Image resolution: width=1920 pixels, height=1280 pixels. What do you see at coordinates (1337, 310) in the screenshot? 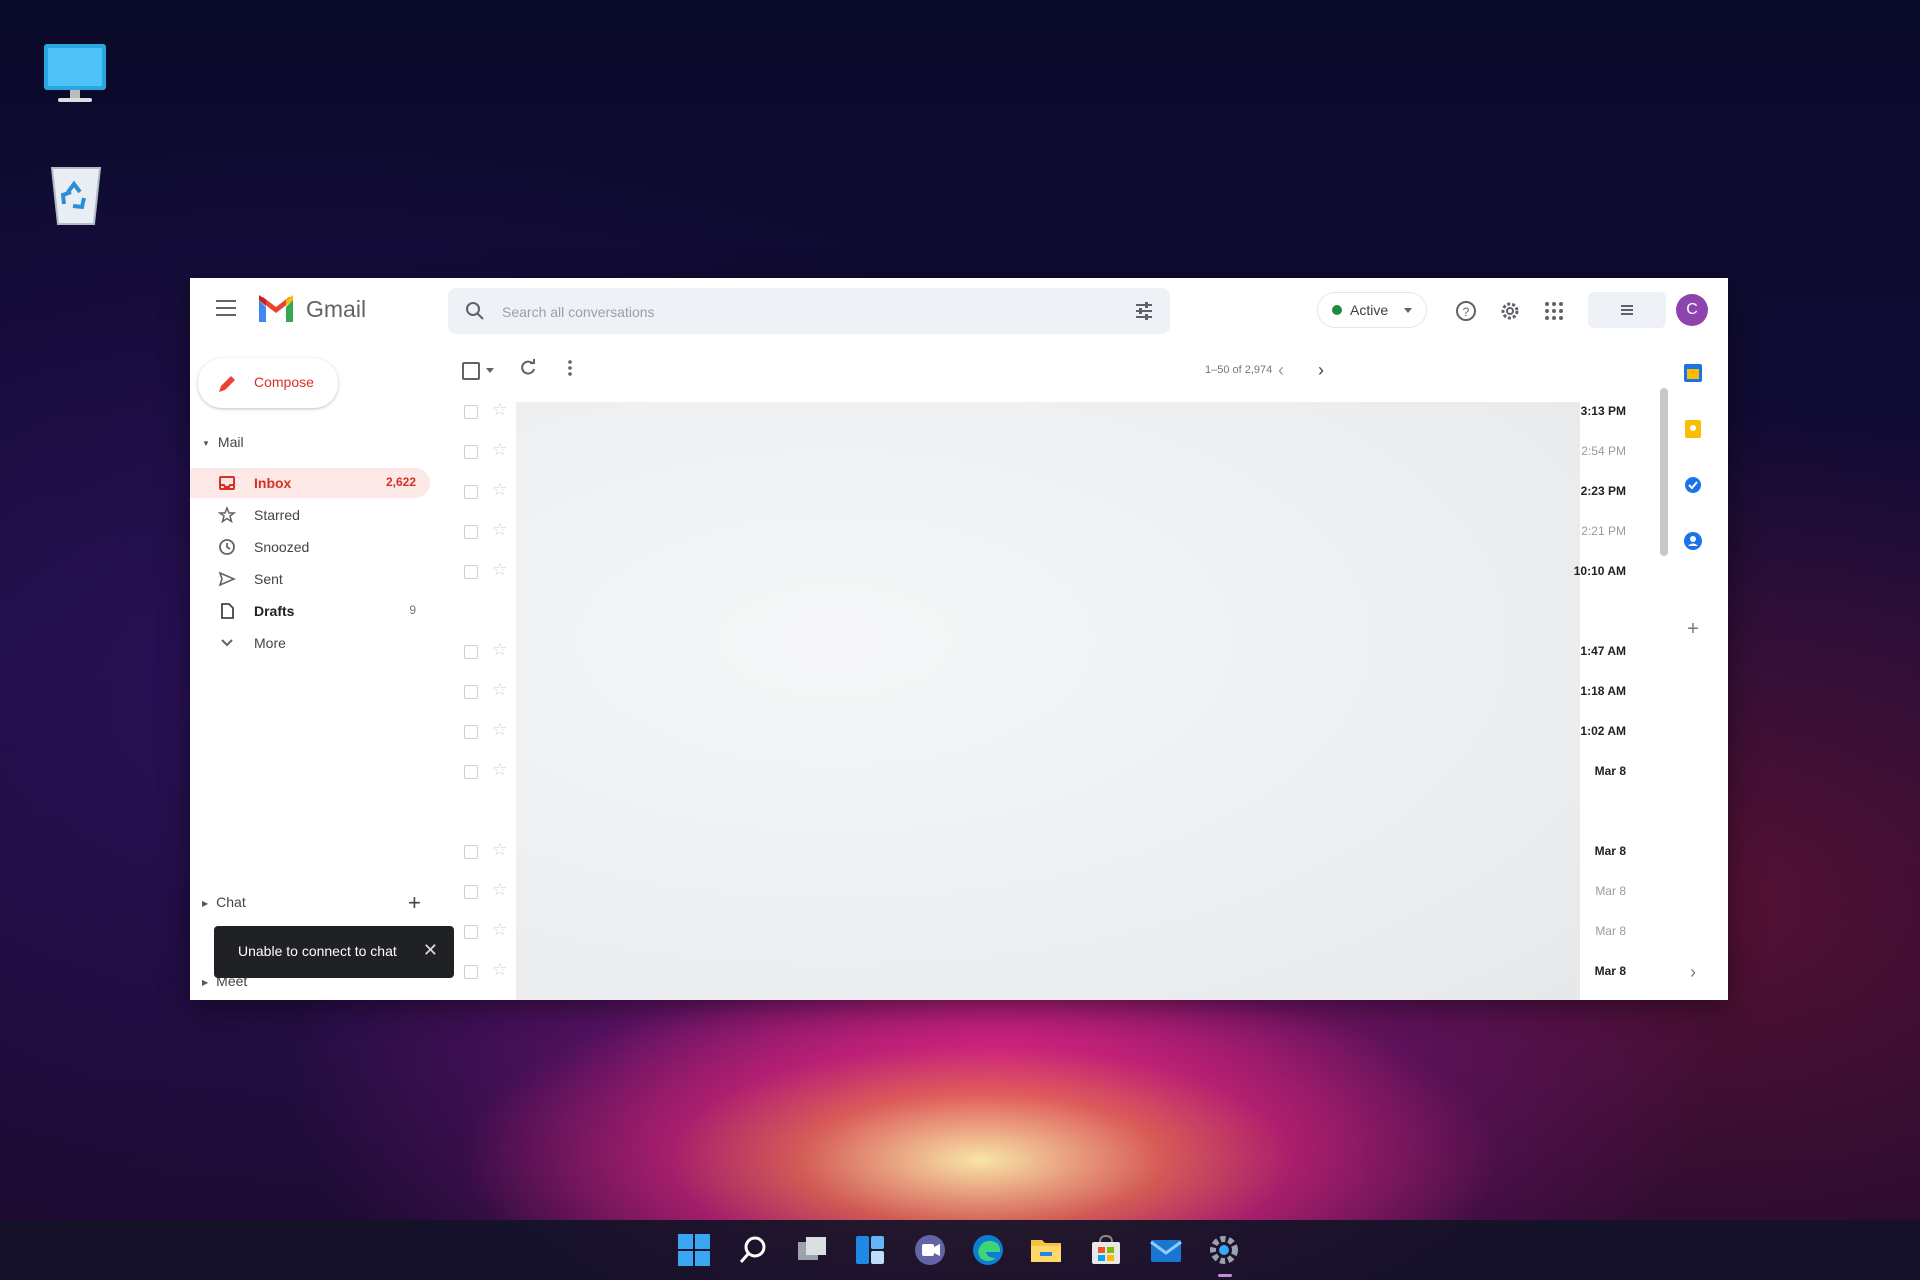
I see `status-dot` at bounding box center [1337, 310].